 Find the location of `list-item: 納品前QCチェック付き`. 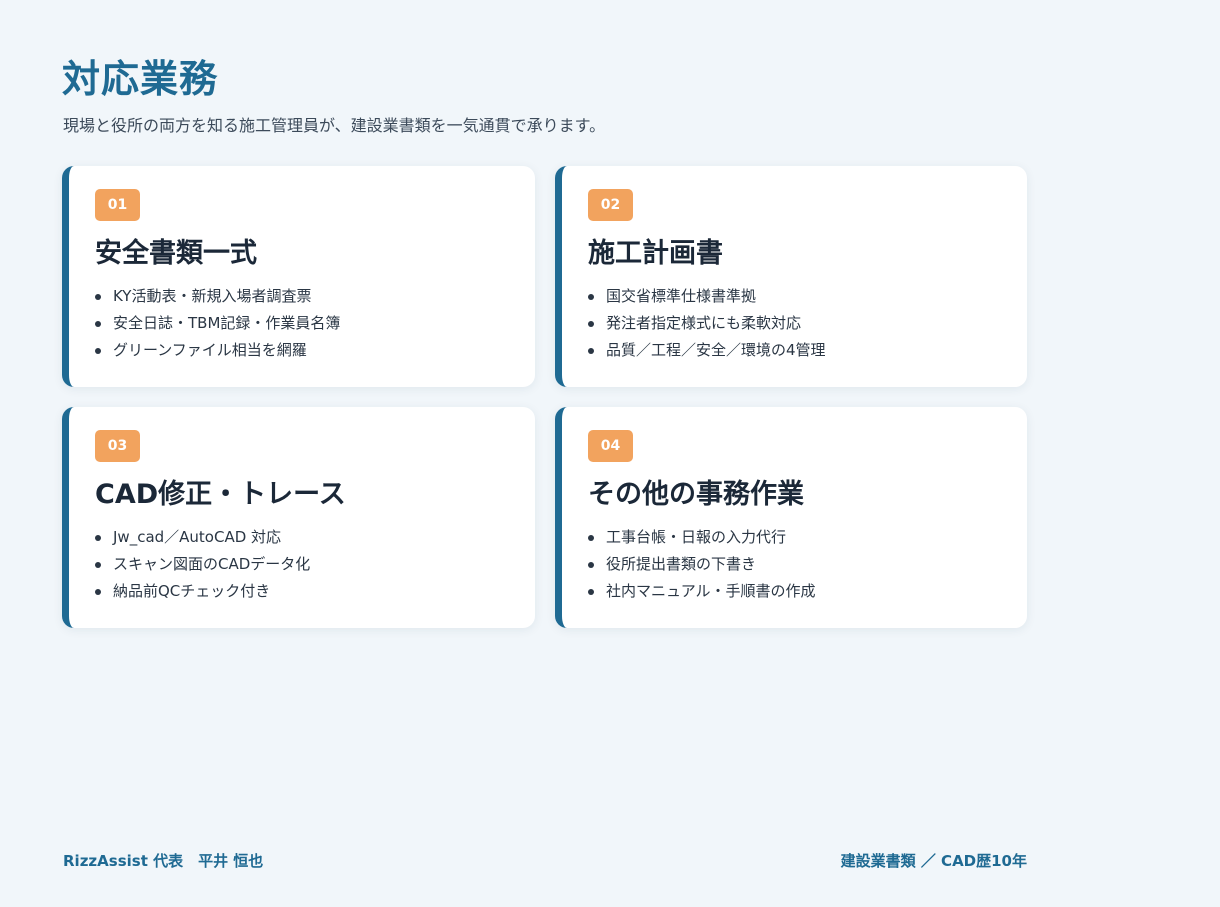

list-item: 納品前QCチェック付き is located at coordinates (305, 591).